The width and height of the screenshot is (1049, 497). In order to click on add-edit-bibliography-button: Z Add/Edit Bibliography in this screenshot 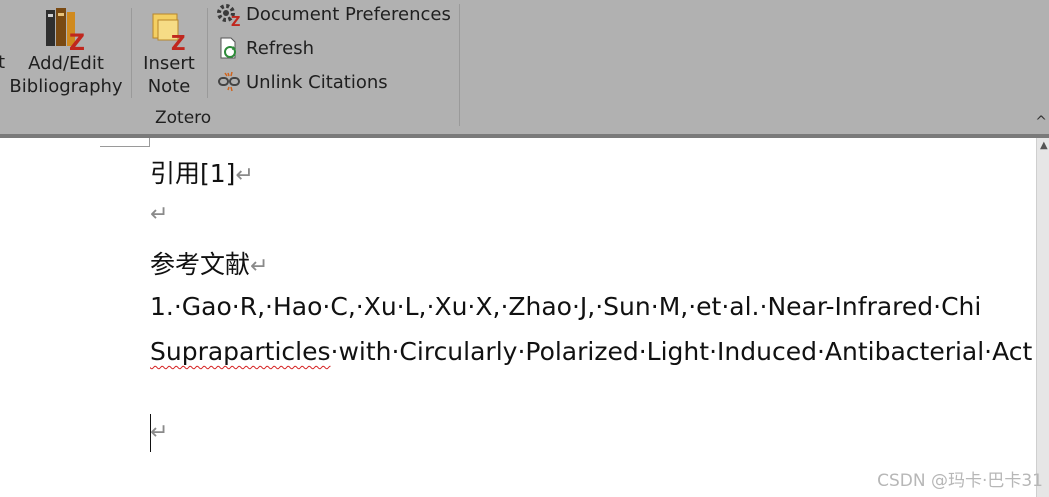, I will do `click(66, 51)`.